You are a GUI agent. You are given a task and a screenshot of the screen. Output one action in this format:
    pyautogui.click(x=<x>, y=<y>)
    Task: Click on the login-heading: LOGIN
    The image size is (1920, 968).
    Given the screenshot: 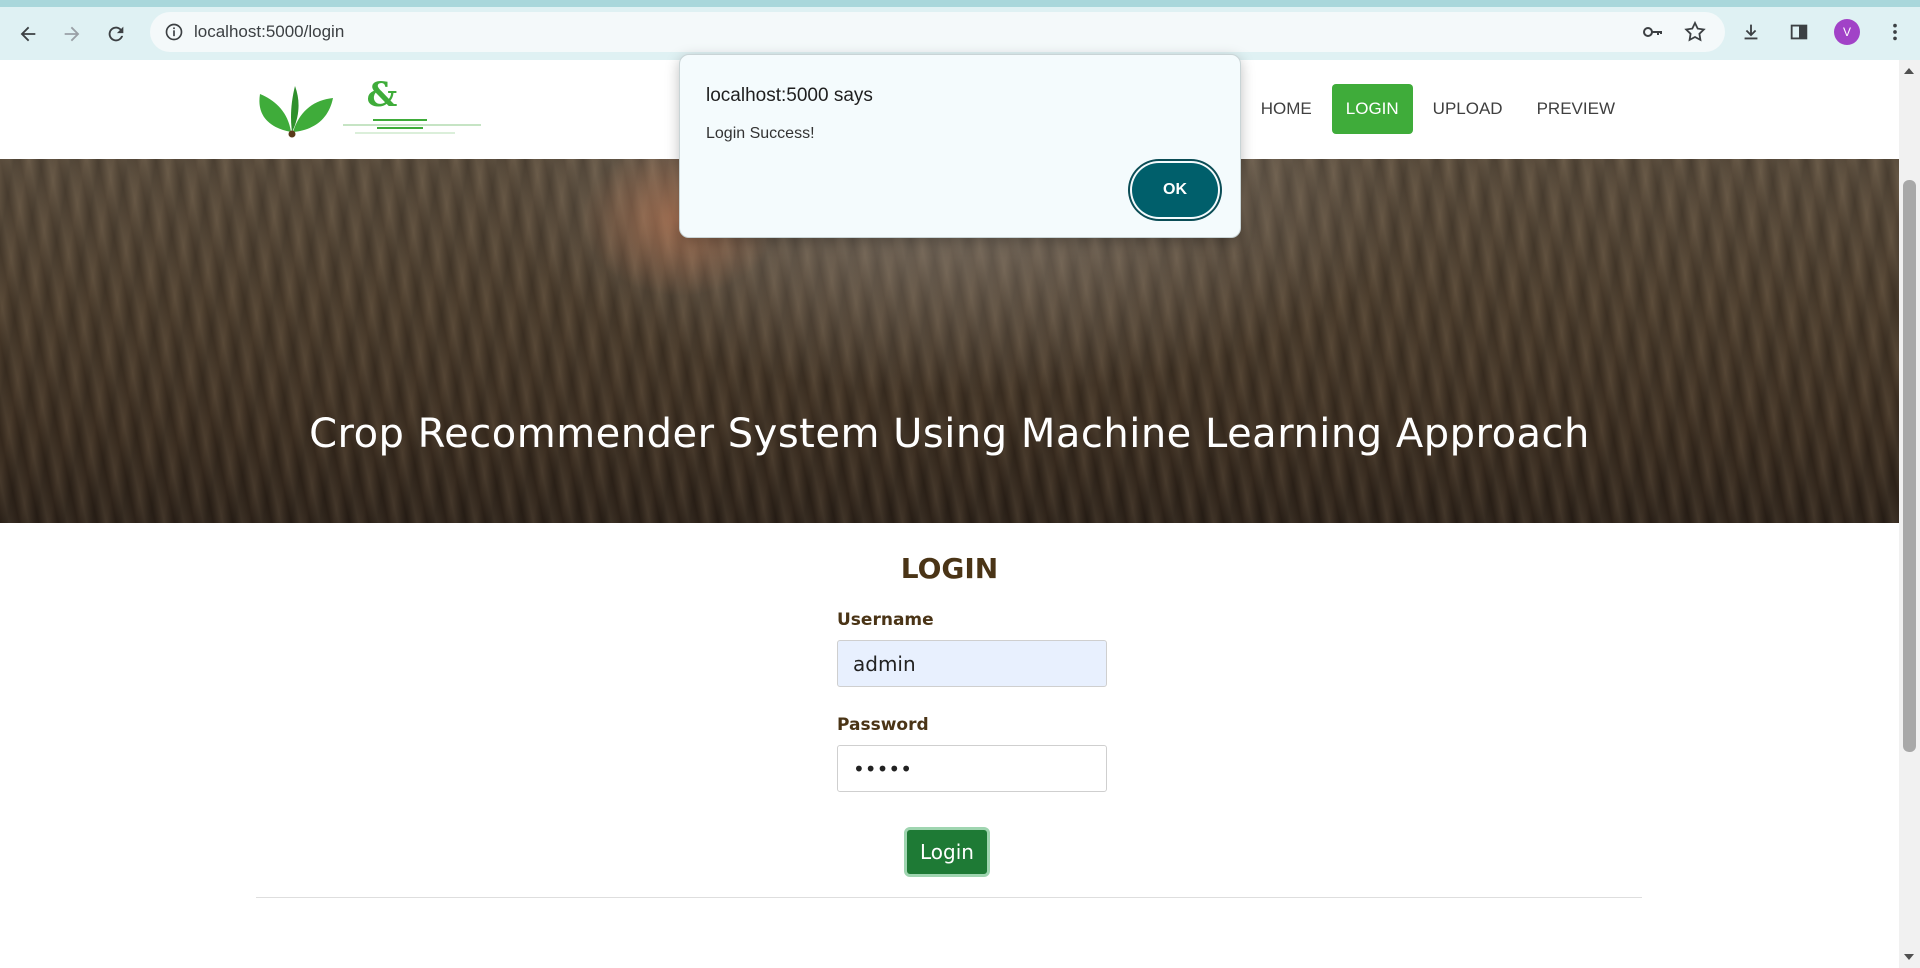 What is the action you would take?
    pyautogui.click(x=949, y=568)
    